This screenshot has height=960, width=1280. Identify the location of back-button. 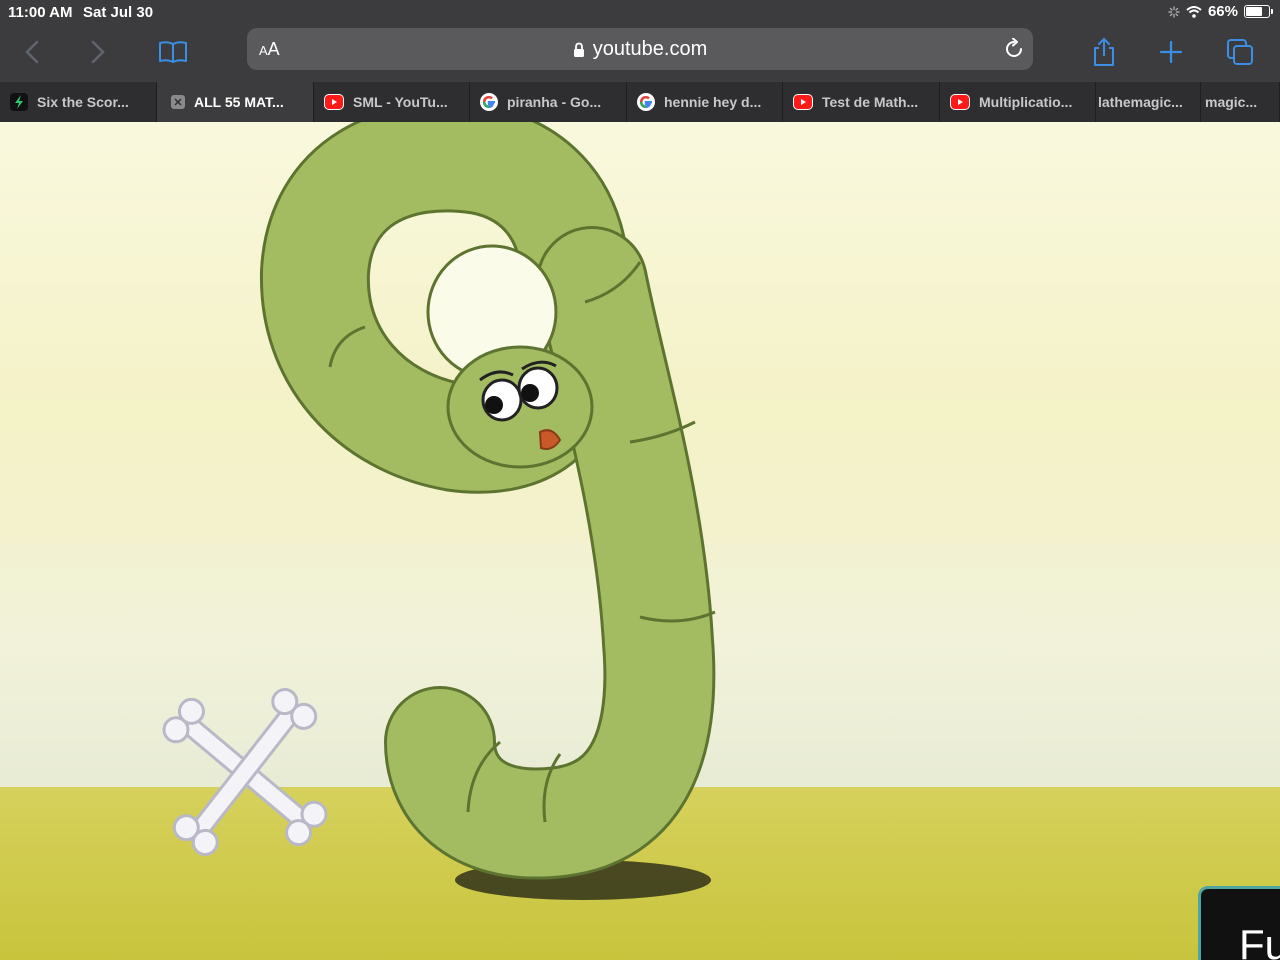
(32, 52).